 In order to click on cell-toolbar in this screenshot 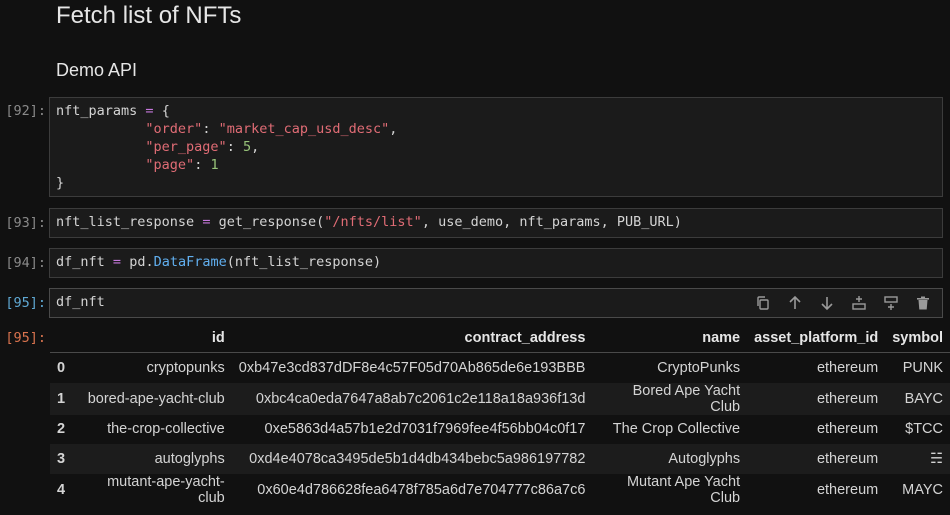, I will do `click(843, 303)`.